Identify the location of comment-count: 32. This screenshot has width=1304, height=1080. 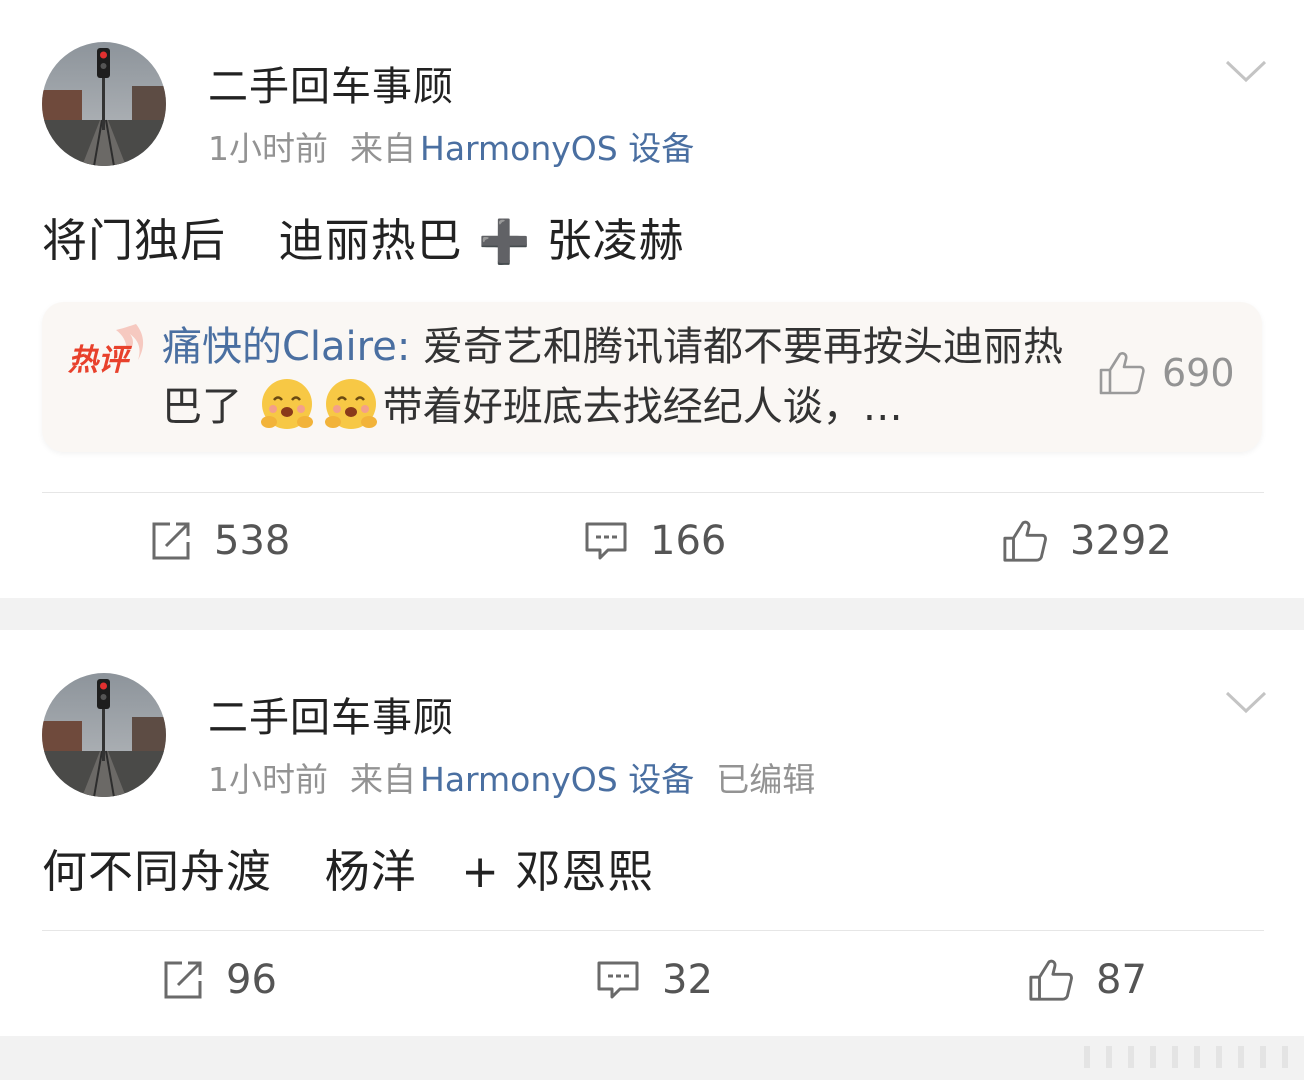
(687, 980).